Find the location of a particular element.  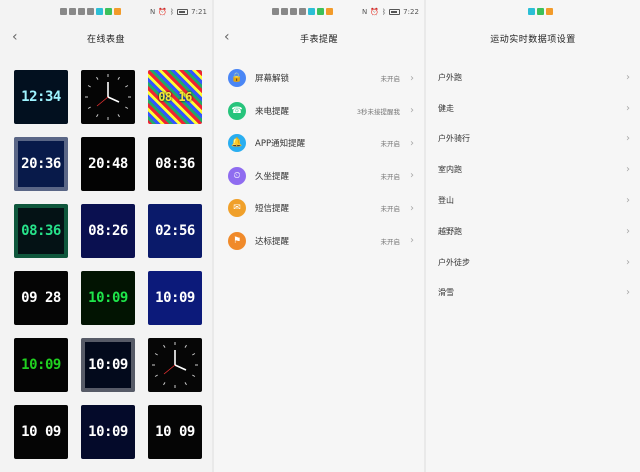

wifi-icon is located at coordinates (81, 11).